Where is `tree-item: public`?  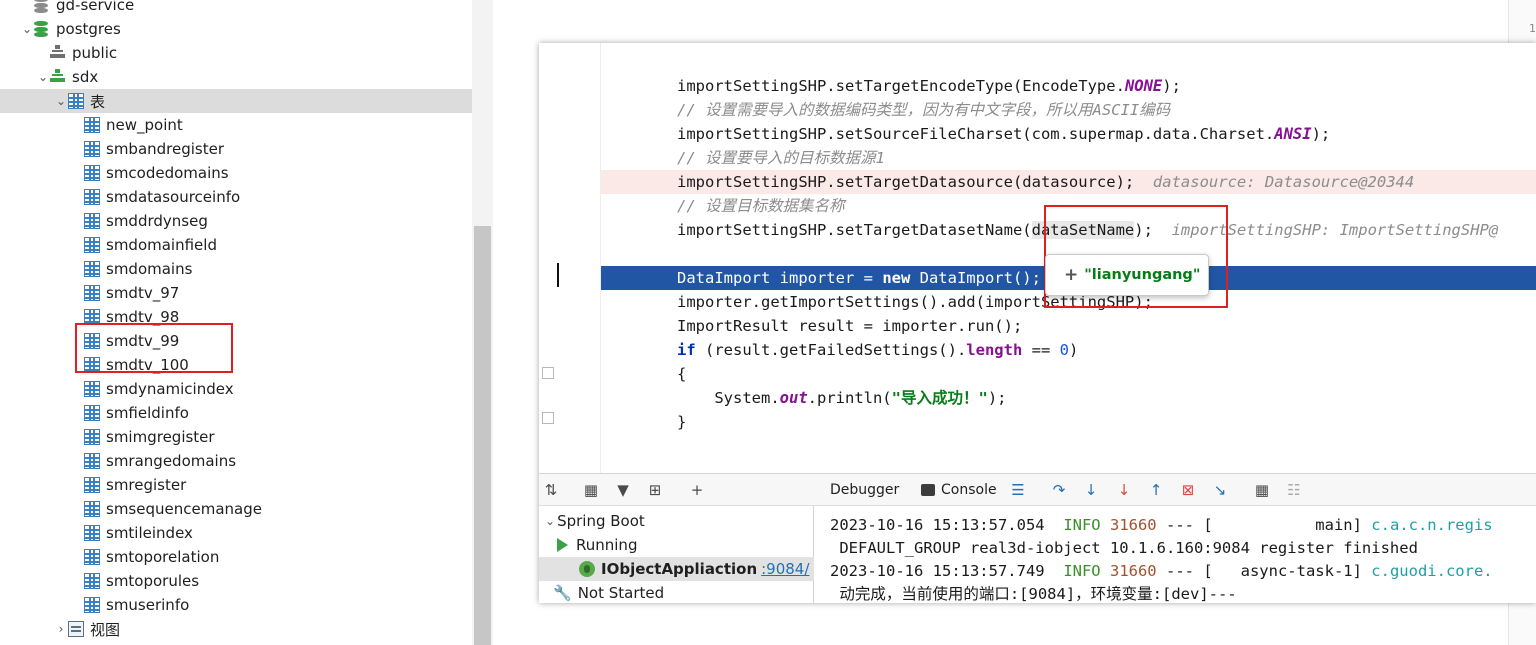
tree-item: public is located at coordinates (236, 53).